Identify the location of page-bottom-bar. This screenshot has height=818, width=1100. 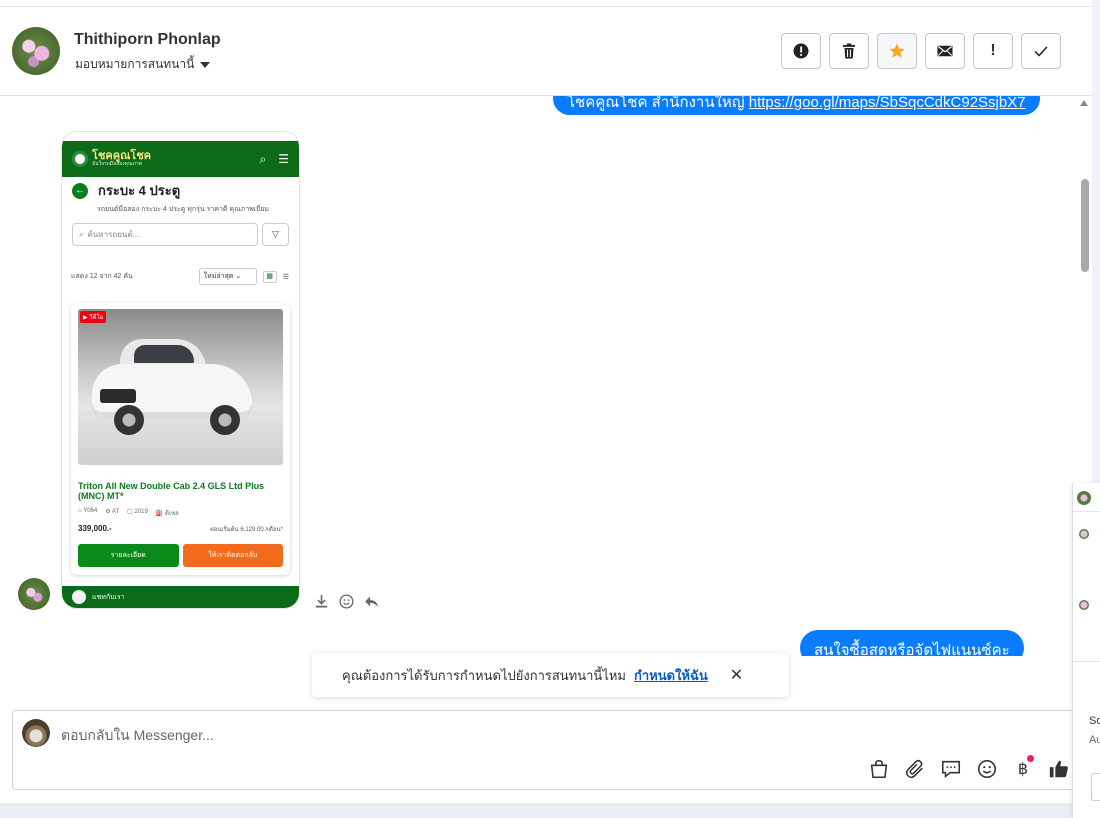
(550, 810).